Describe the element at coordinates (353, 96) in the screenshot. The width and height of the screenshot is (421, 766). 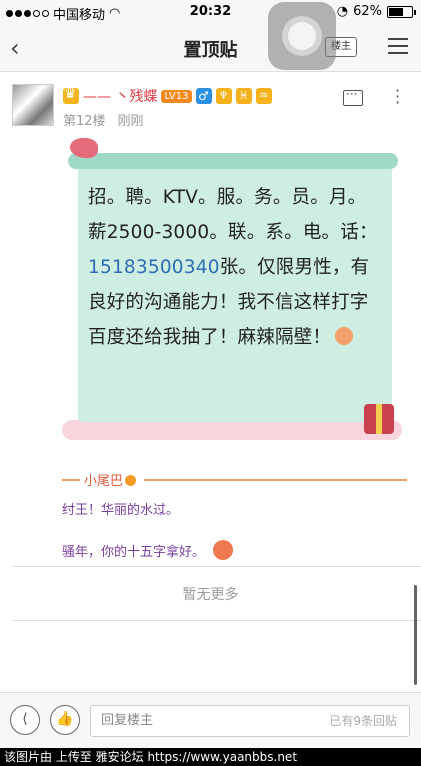
I see `comment-icon` at that location.